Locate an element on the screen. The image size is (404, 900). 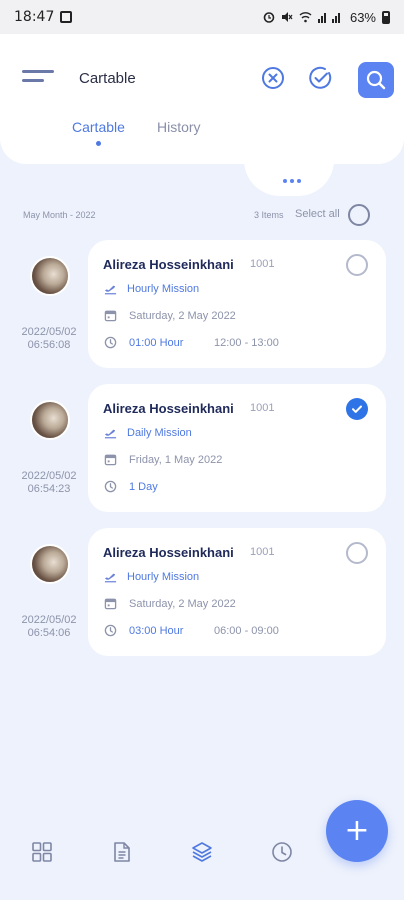
approve-icon is located at coordinates (320, 78).